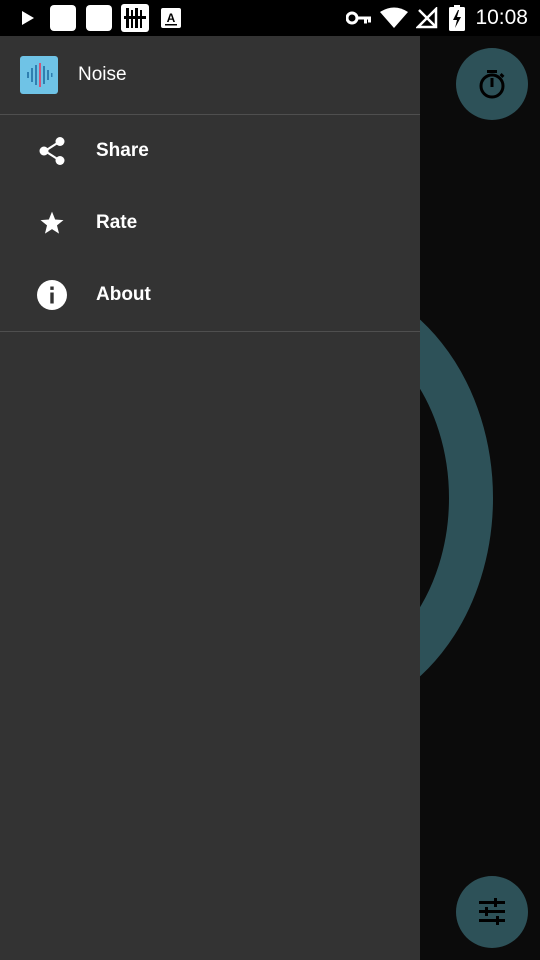 The height and width of the screenshot is (960, 540). What do you see at coordinates (122, 150) in the screenshot?
I see `menu-item-label: Share` at bounding box center [122, 150].